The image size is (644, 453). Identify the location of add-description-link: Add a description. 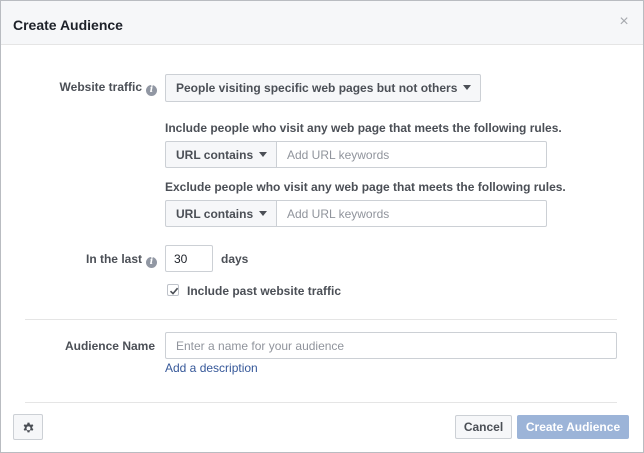
(211, 368).